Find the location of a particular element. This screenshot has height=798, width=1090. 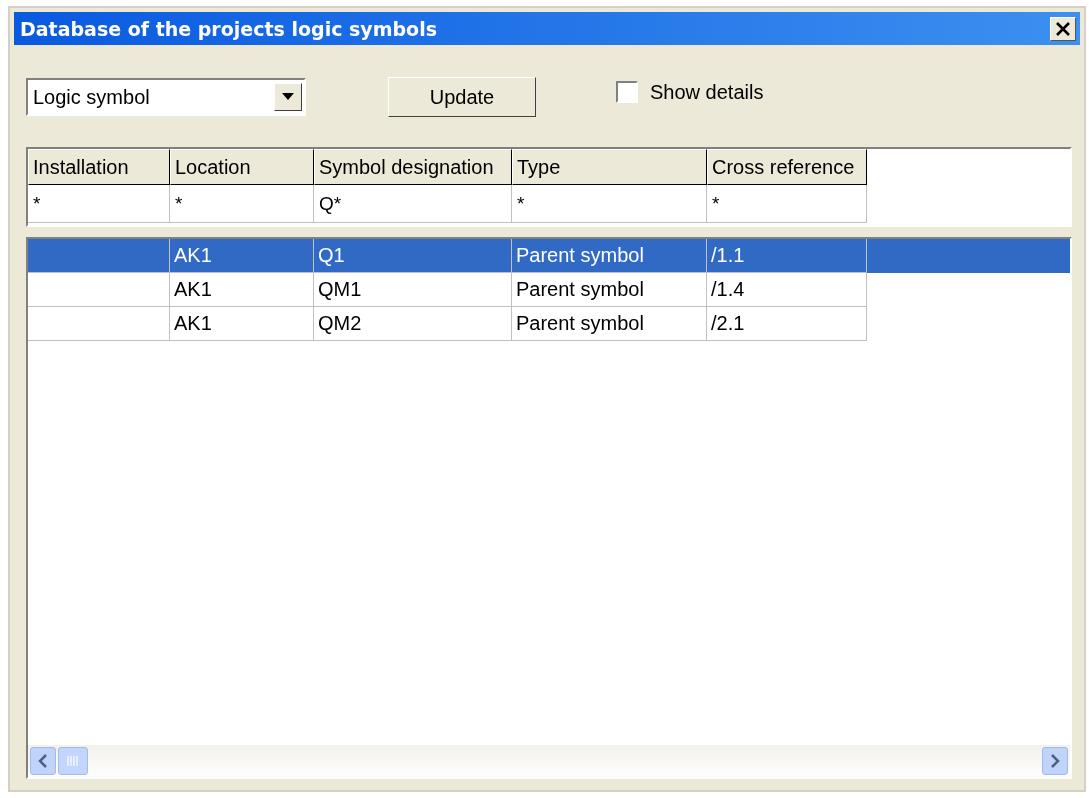

table-cell: /2.1 is located at coordinates (787, 324).